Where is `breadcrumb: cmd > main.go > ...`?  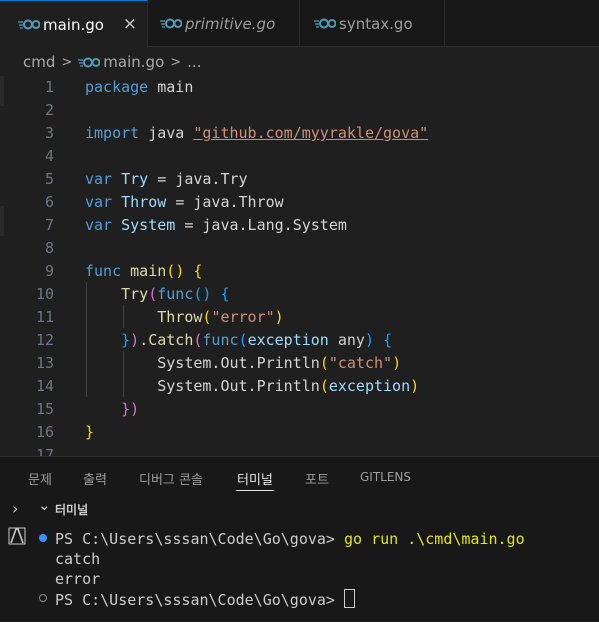
breadcrumb: cmd > main.go > ... is located at coordinates (299, 62).